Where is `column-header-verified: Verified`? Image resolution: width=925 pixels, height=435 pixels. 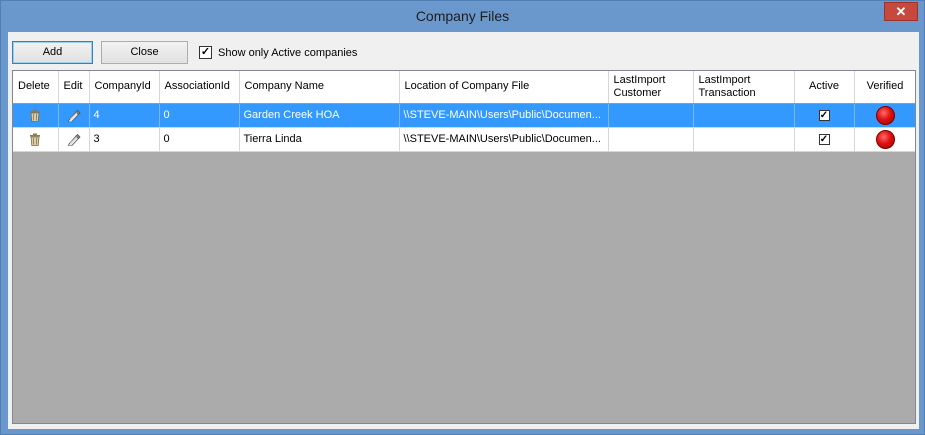
column-header-verified: Verified is located at coordinates (884, 87).